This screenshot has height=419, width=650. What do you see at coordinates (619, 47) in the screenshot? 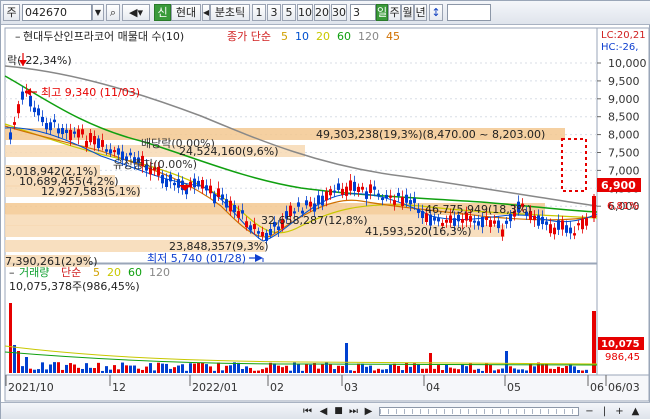
I see `hc-label: HC:-26,` at bounding box center [619, 47].